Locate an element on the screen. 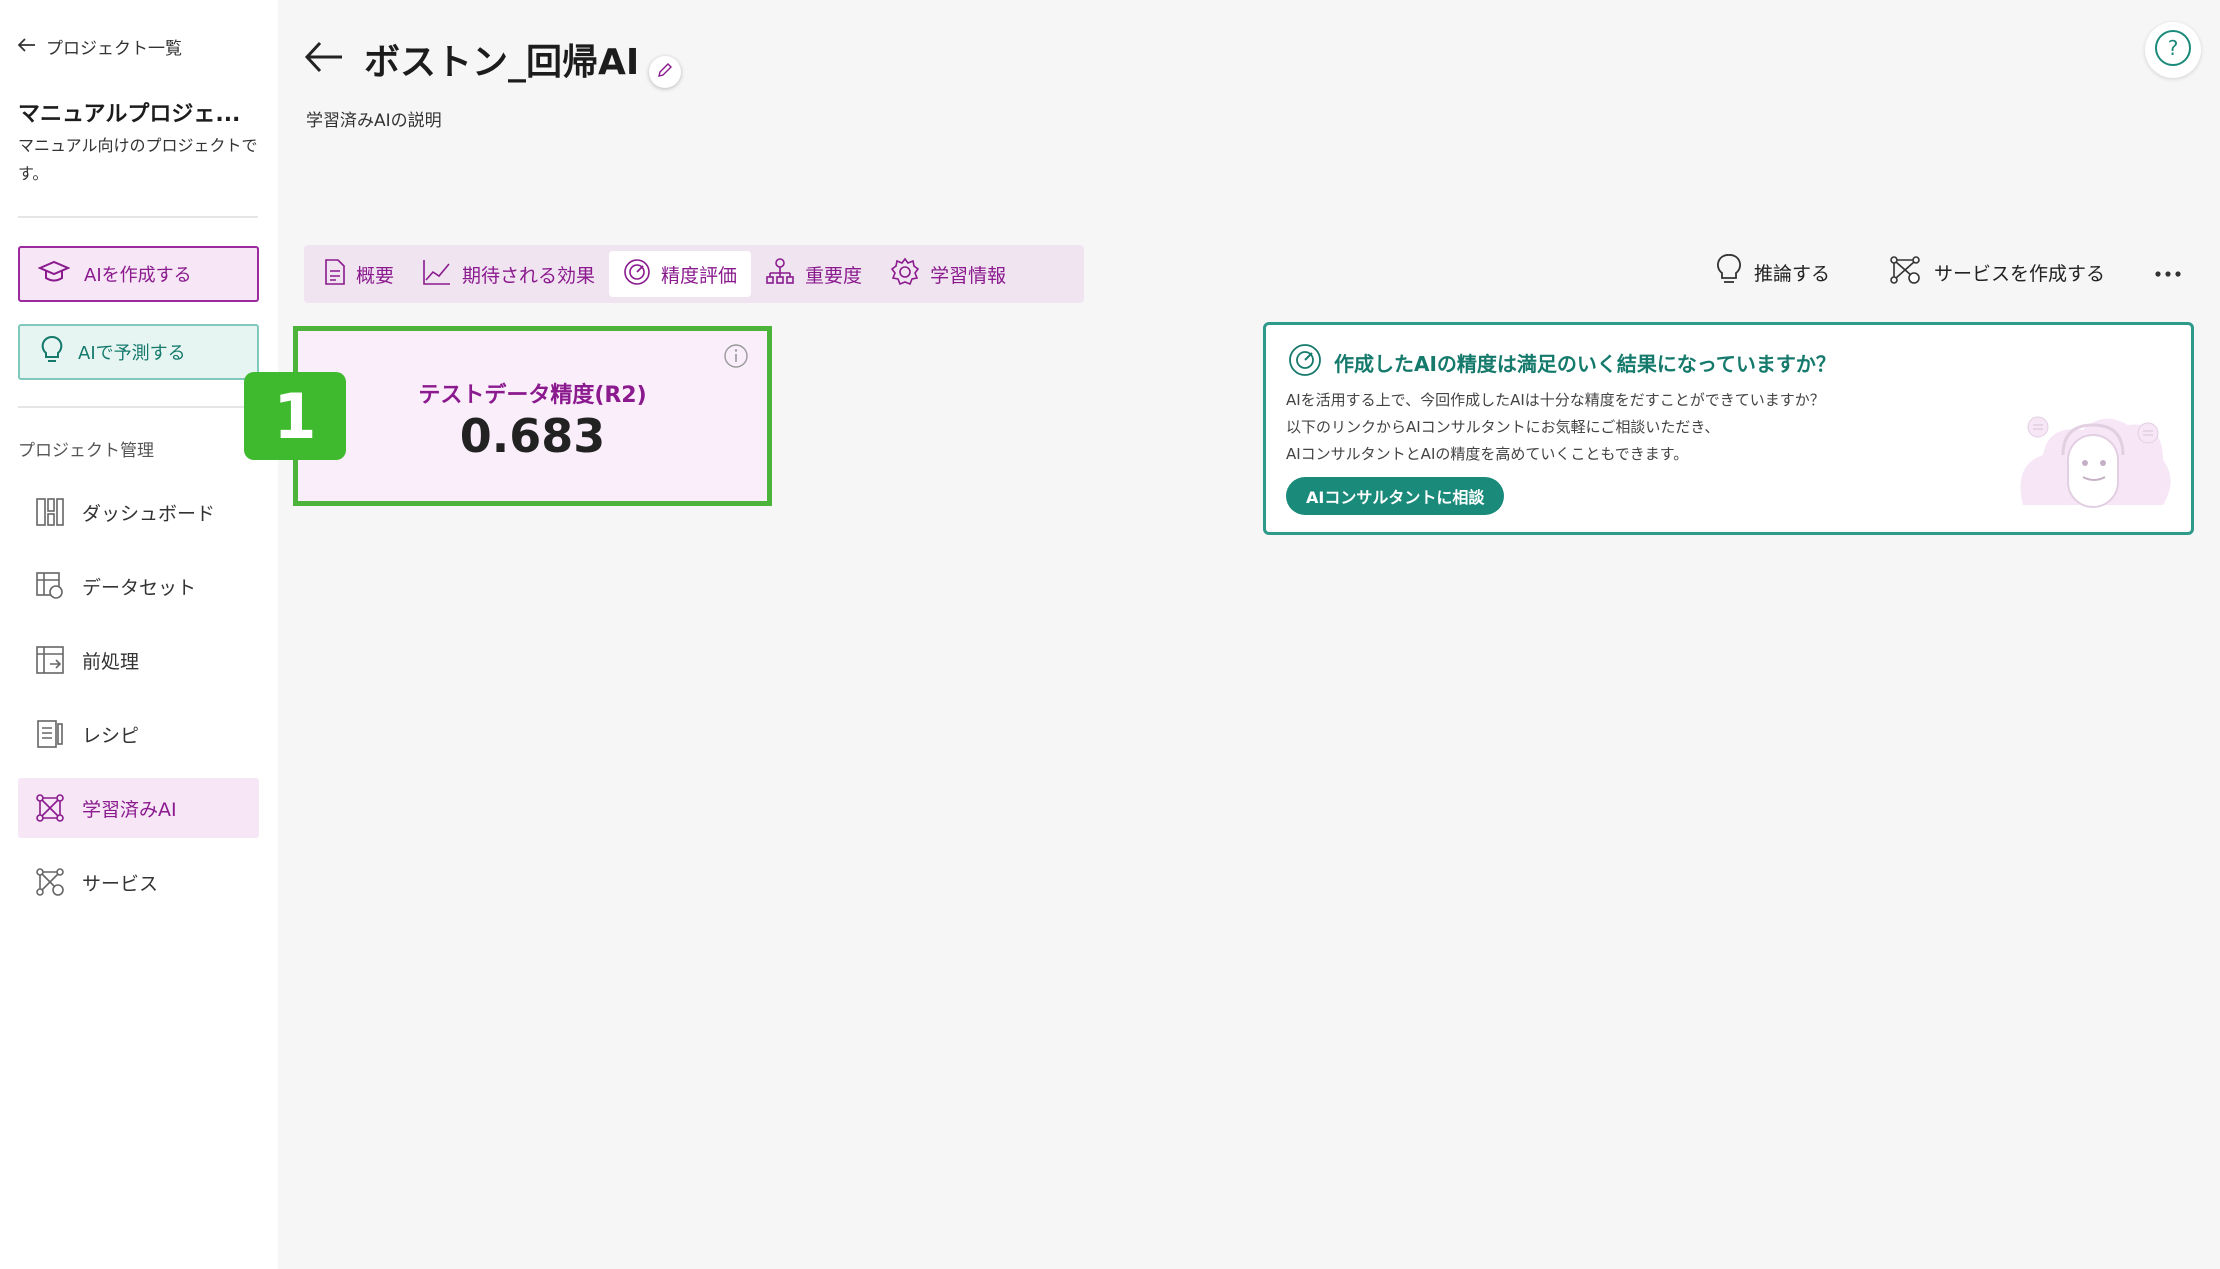 Image resolution: width=2220 pixels, height=1269 pixels. hierarchy-icon is located at coordinates (780, 274).